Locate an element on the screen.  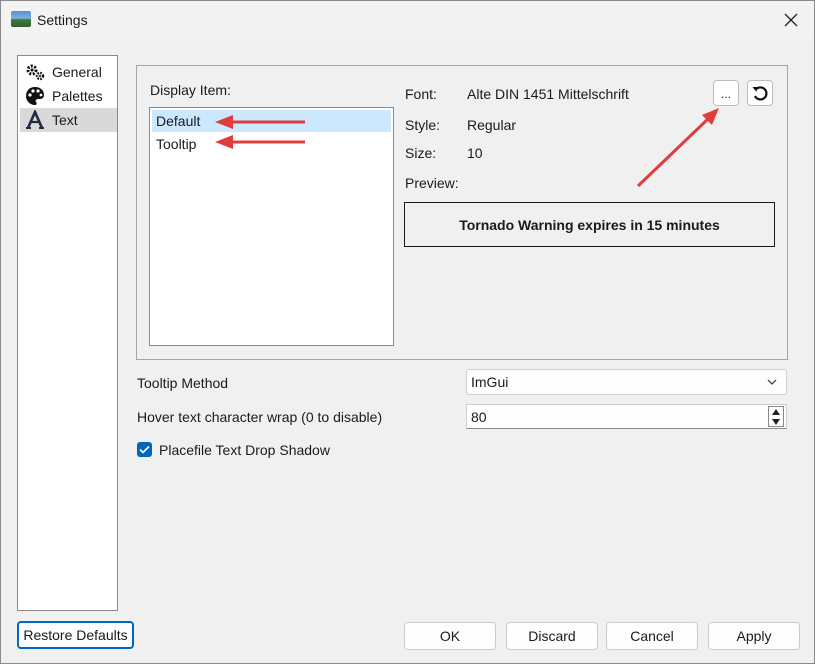
font-value: Alte DIN 1451 Mittelschrift is located at coordinates (548, 94).